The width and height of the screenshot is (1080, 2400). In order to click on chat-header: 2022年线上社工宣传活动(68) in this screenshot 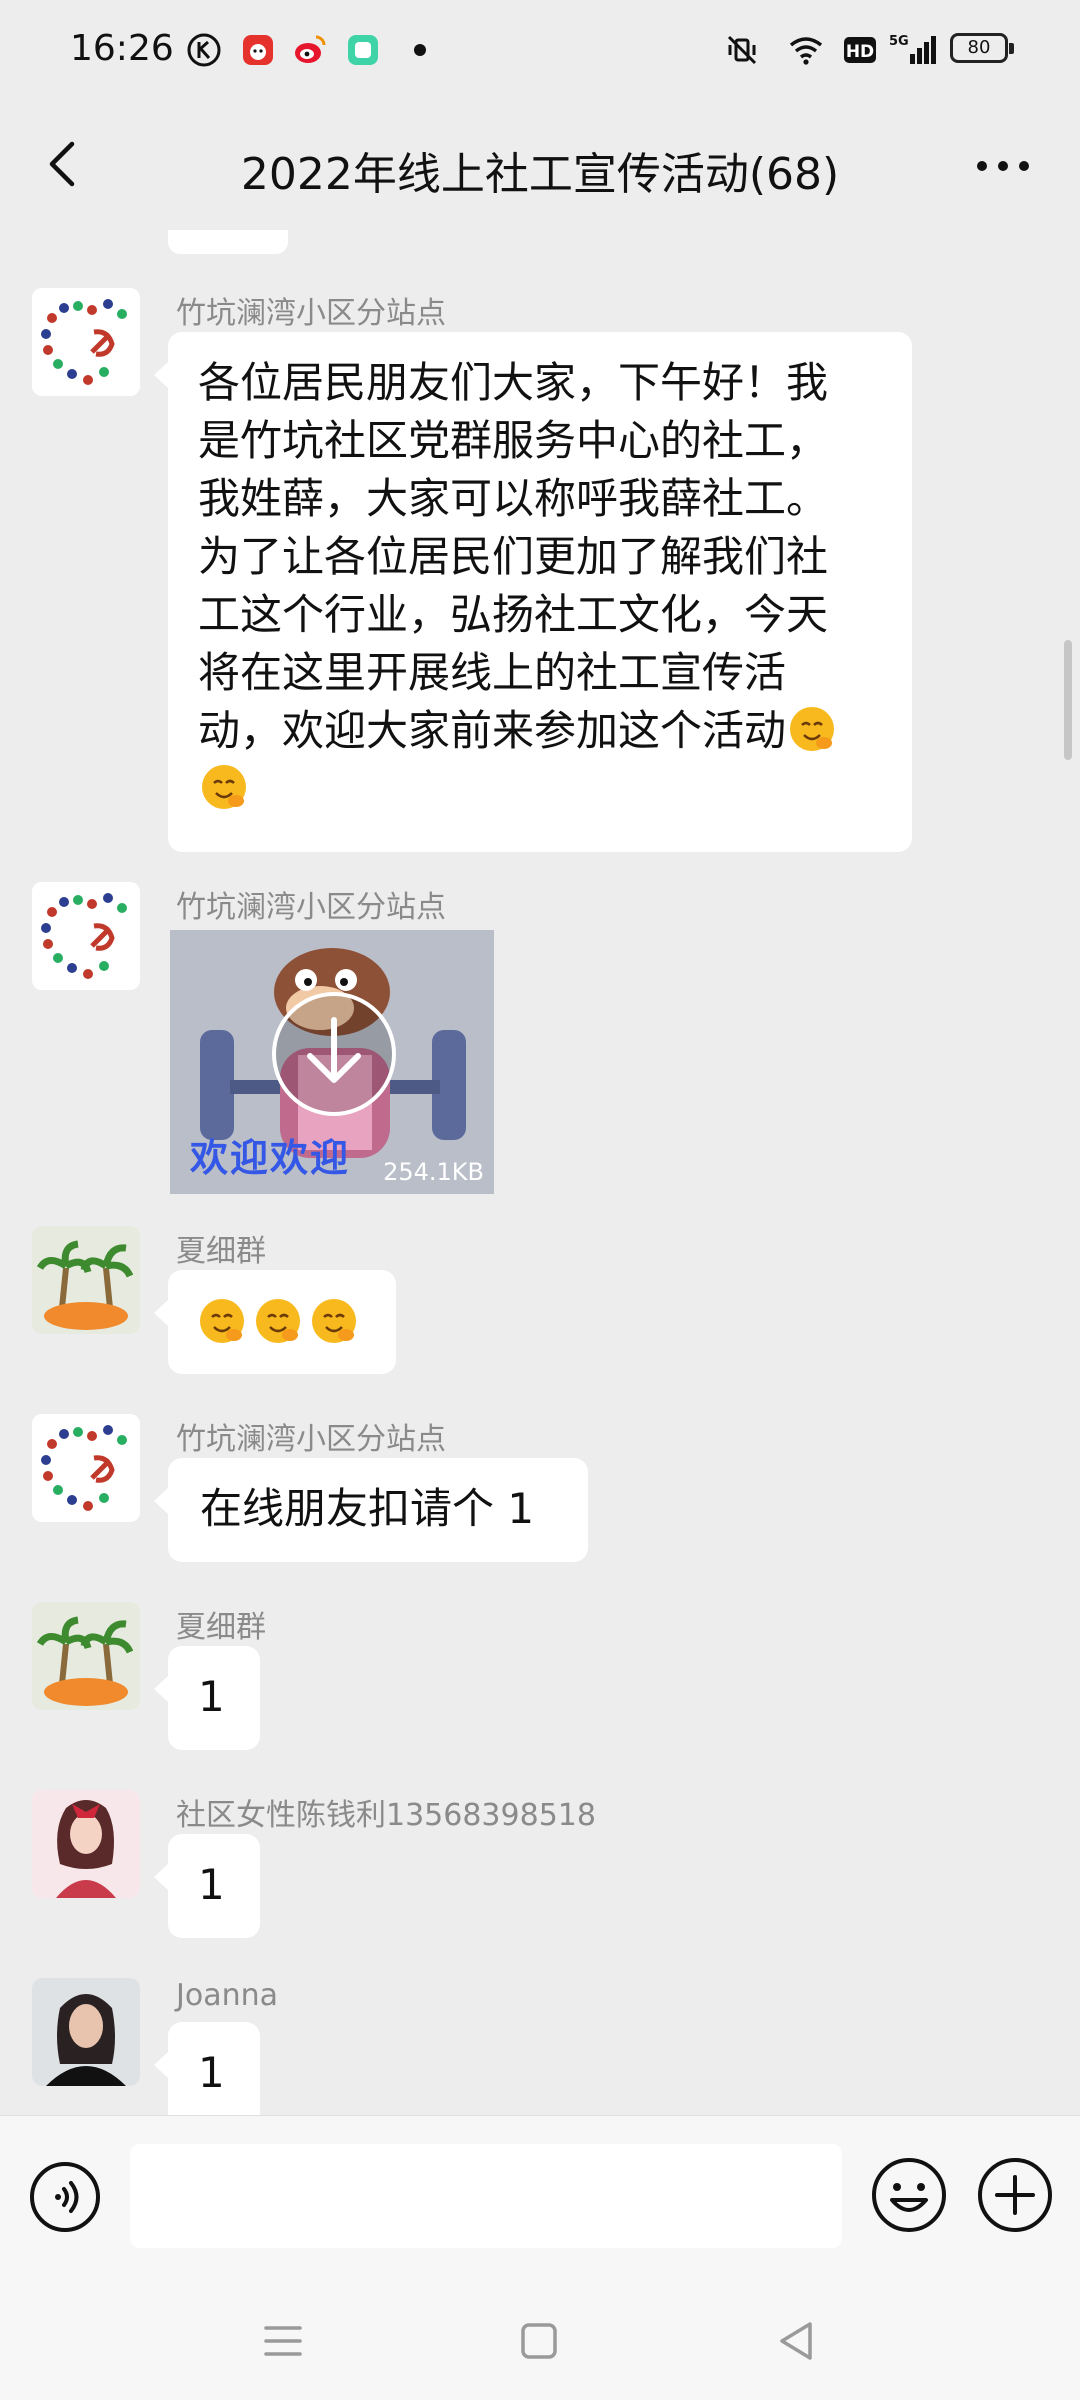, I will do `click(540, 165)`.